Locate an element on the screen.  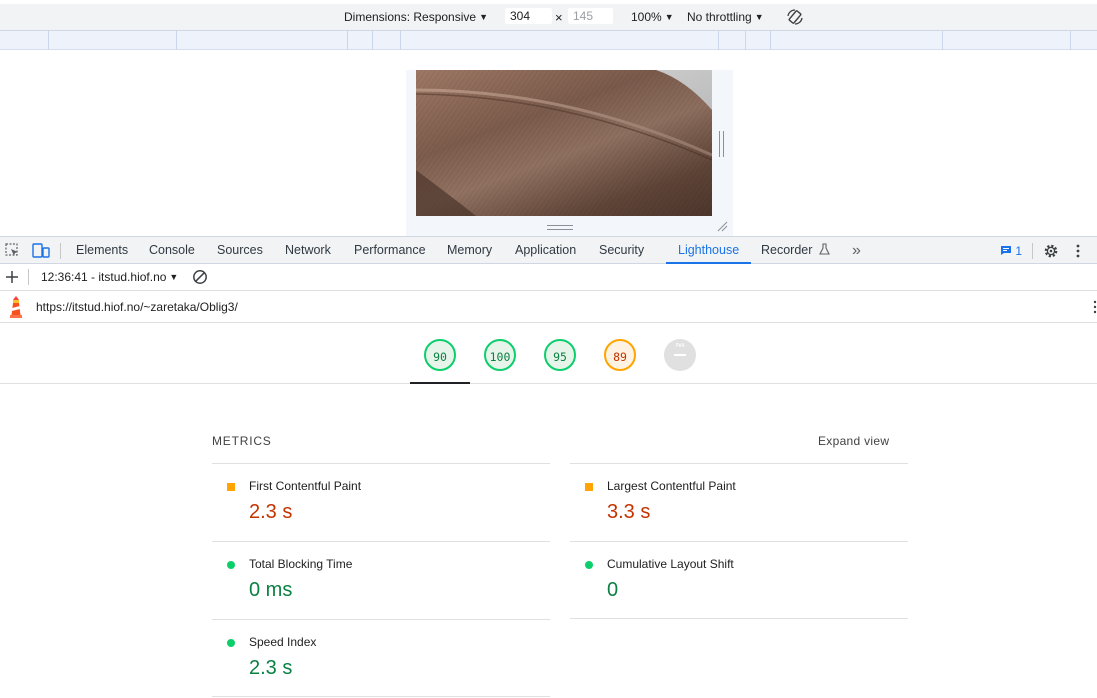
resize-corner-icon is located at coordinates (722, 226).